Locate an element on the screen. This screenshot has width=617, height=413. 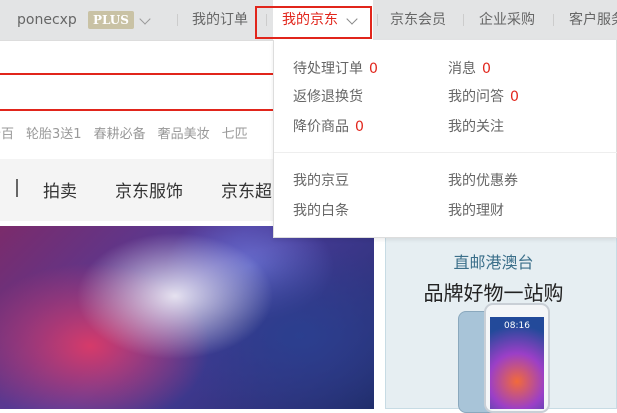
dropdown-item-my-coupons: 我的优惠券 is located at coordinates (483, 181).